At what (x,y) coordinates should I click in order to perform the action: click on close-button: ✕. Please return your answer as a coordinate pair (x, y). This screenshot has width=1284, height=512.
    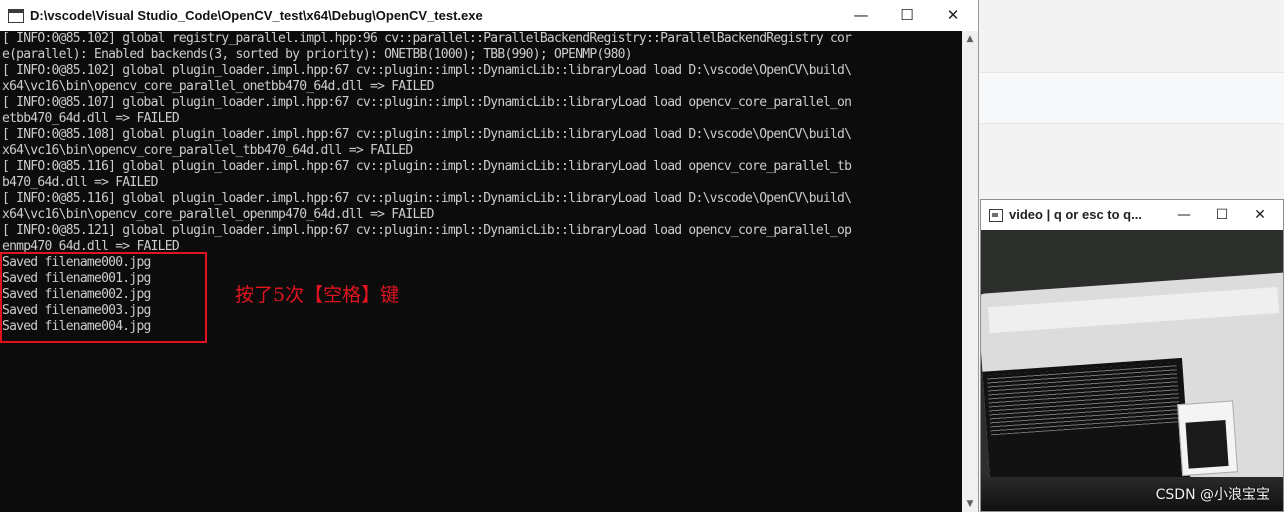
    Looking at the image, I should click on (953, 15).